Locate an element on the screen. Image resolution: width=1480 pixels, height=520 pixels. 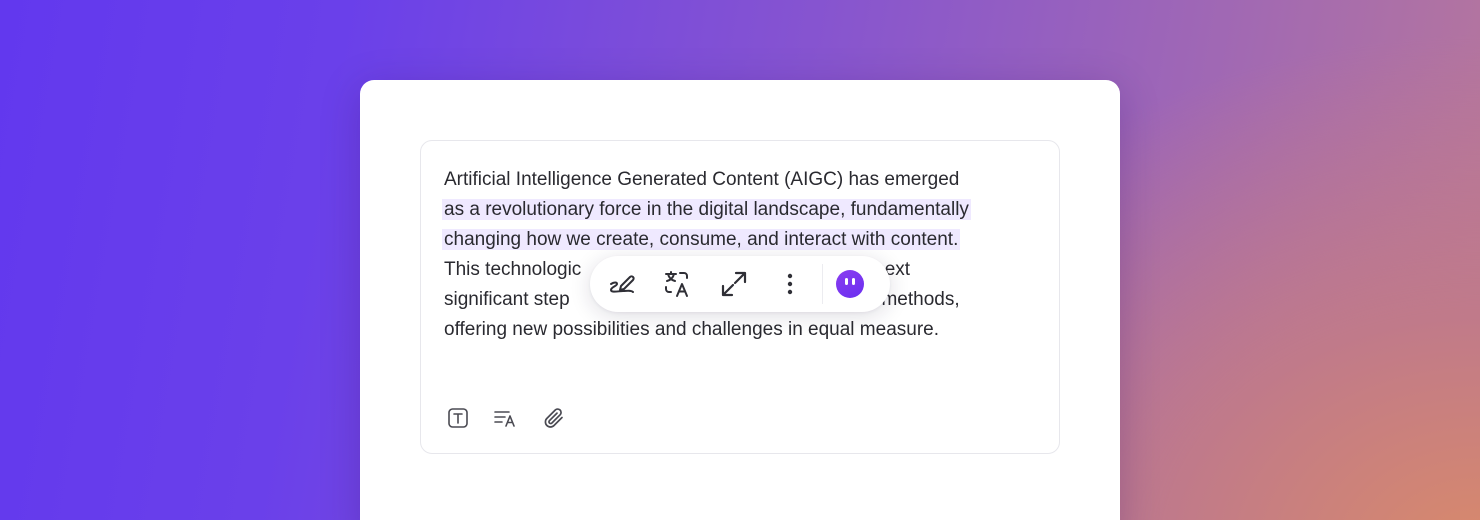
pen-stroke-icon is located at coordinates (622, 284).